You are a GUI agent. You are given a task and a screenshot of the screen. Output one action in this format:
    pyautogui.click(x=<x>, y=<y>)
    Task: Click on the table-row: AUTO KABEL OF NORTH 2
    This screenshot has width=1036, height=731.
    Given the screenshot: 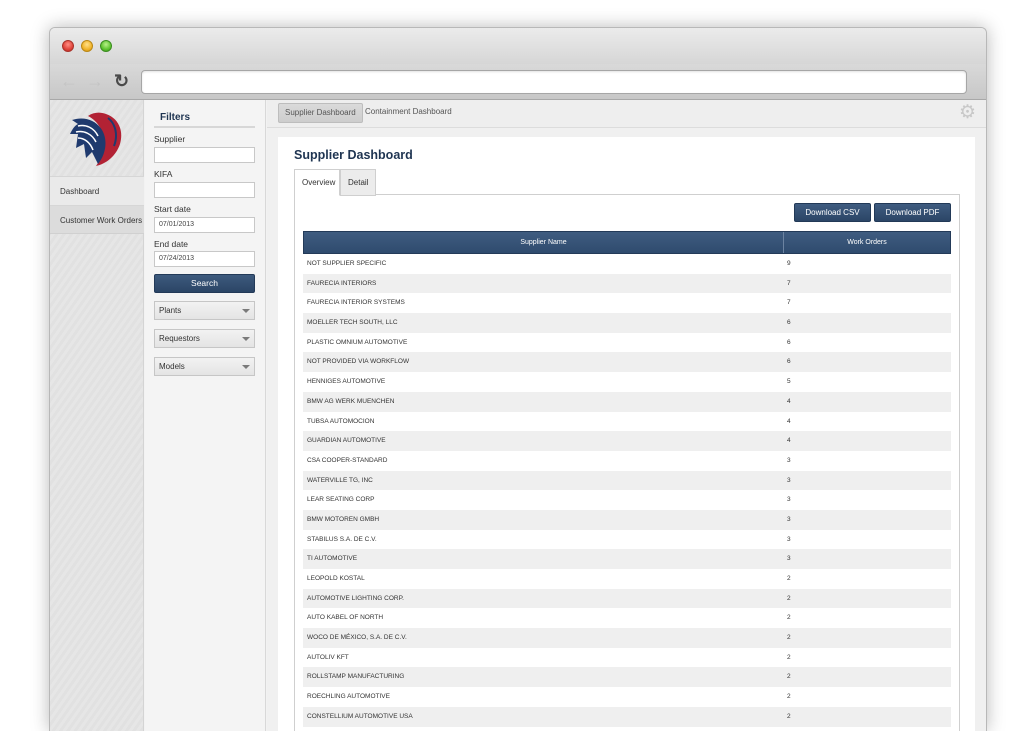 What is the action you would take?
    pyautogui.click(x=627, y=618)
    